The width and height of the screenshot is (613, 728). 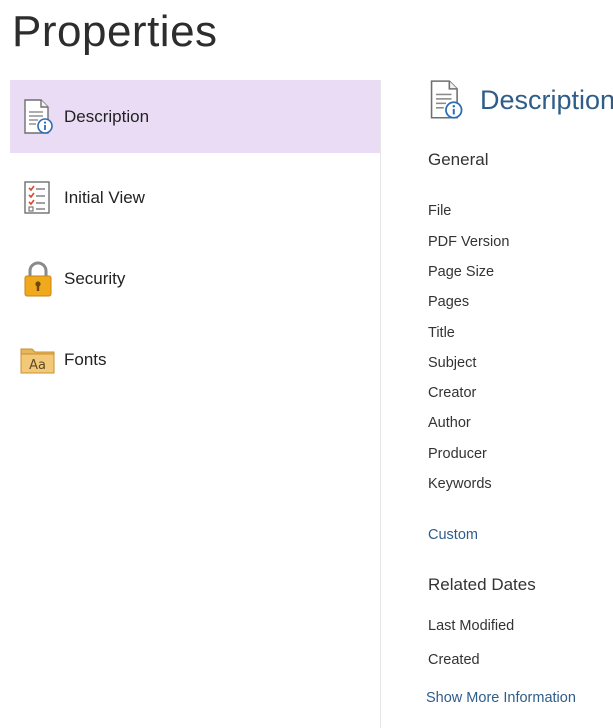 What do you see at coordinates (95, 278) in the screenshot?
I see `sidebar-item-label: Security` at bounding box center [95, 278].